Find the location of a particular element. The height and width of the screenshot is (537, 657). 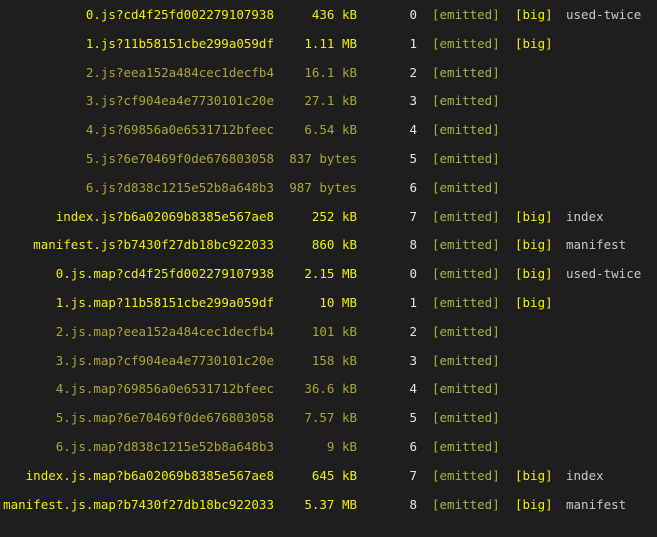

asset-size: 7.57 kB is located at coordinates (330, 418).